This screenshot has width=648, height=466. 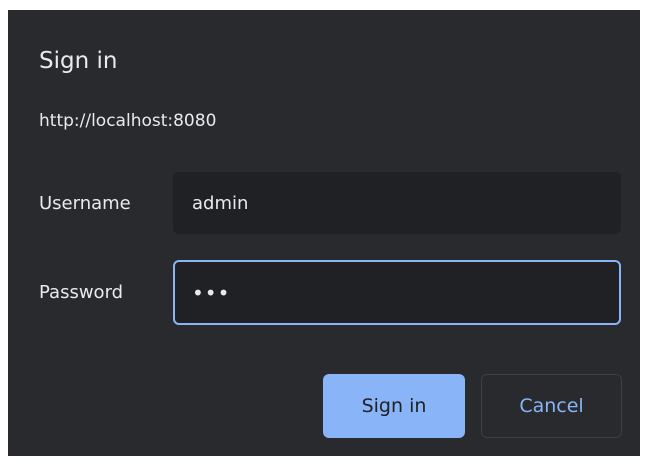 I want to click on sign-in-button: Sign in, so click(x=394, y=406).